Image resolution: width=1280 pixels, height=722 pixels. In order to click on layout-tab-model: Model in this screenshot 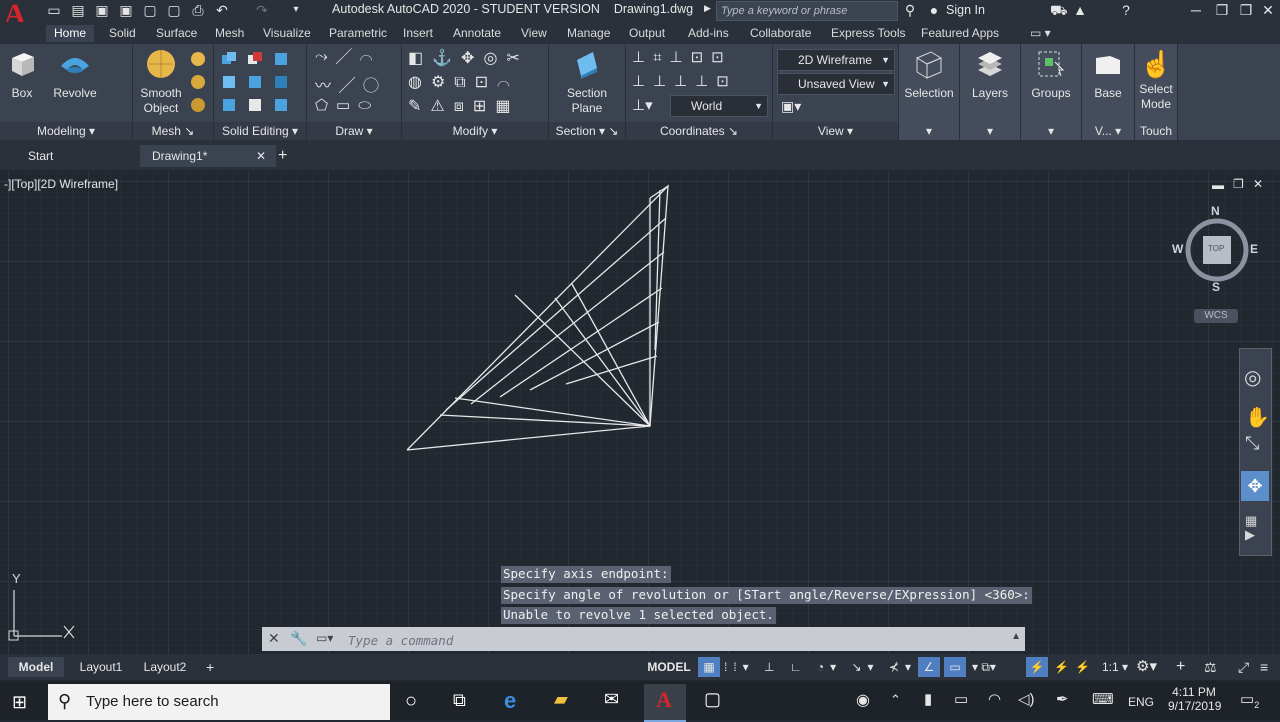, I will do `click(36, 667)`.